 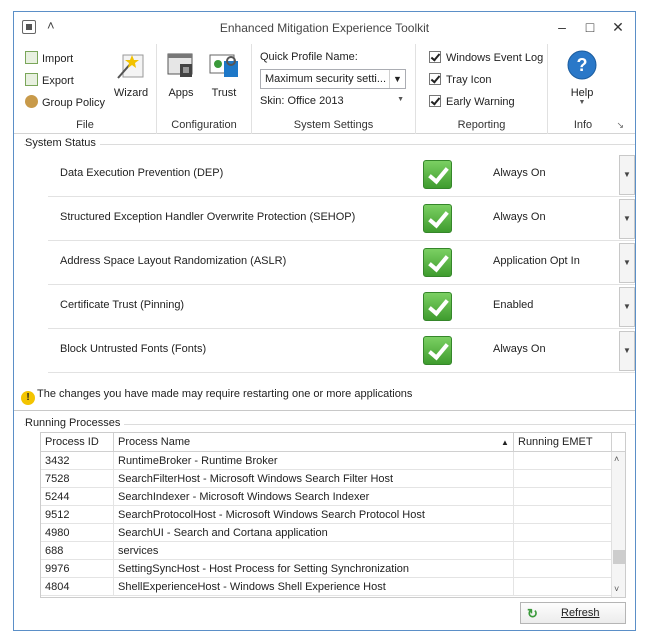 I want to click on trust-icon, so click(x=223, y=65).